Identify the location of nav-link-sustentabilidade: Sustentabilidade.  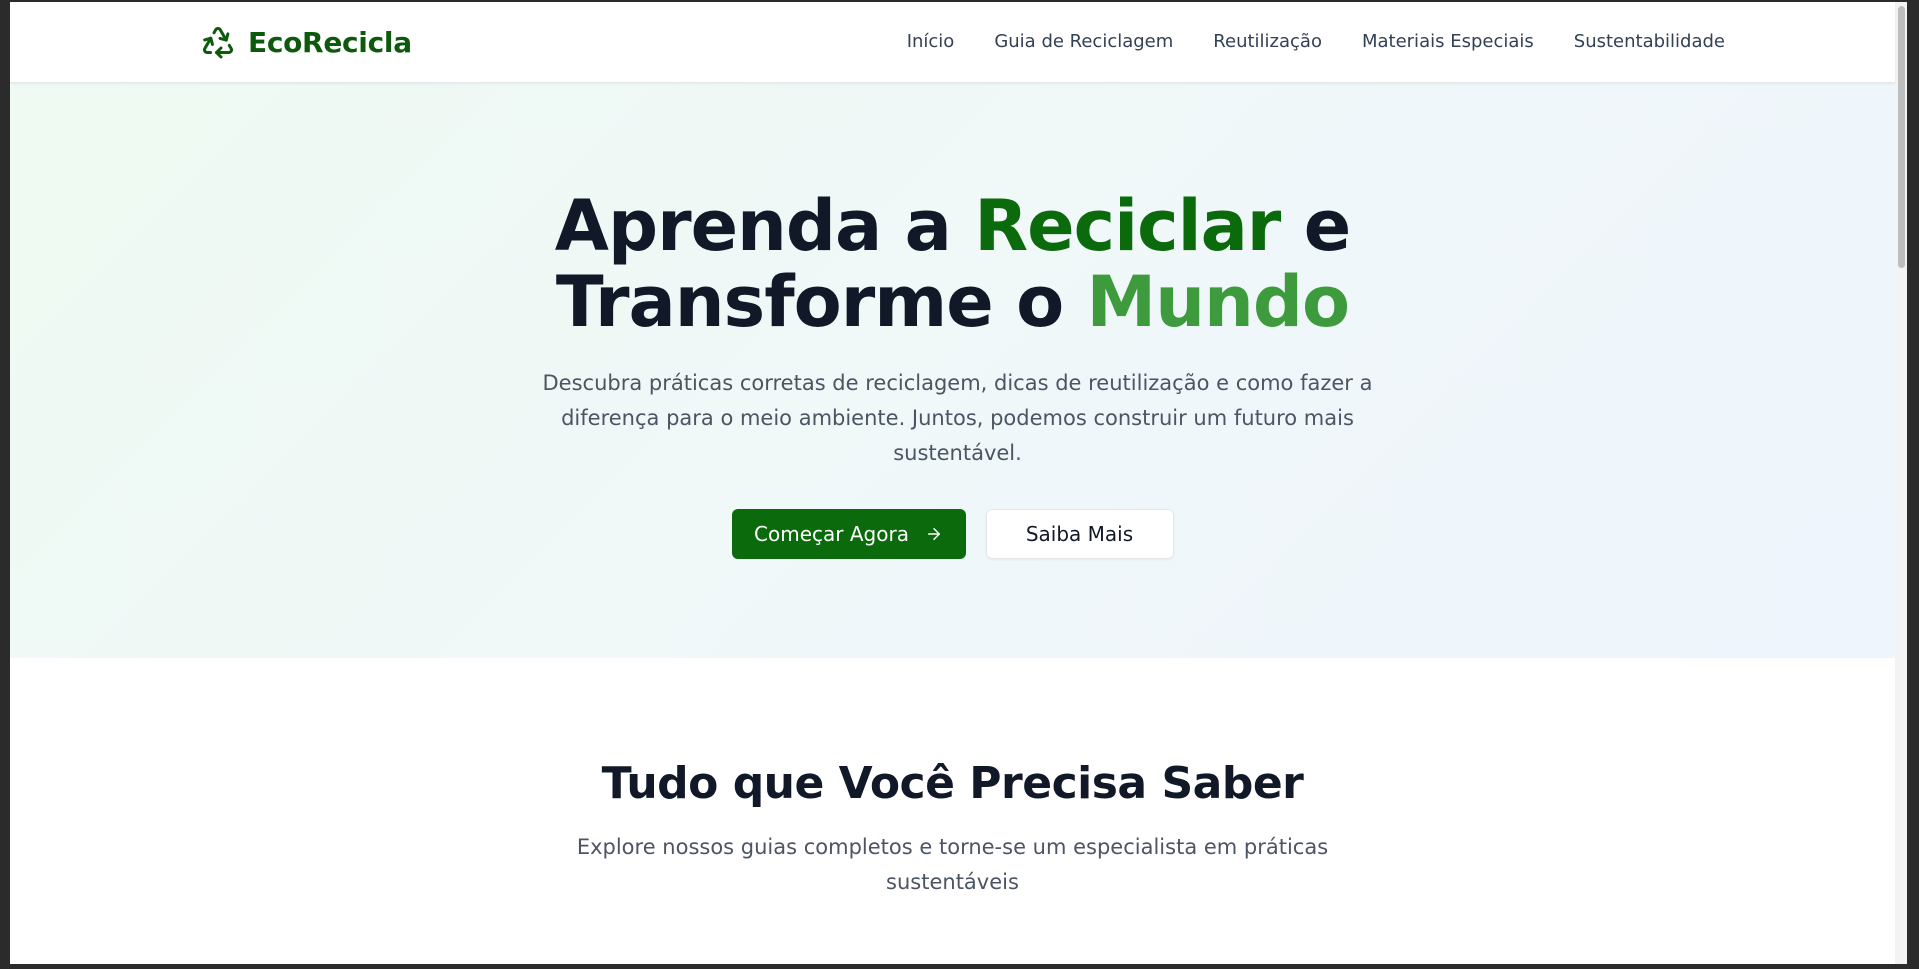
(1649, 41).